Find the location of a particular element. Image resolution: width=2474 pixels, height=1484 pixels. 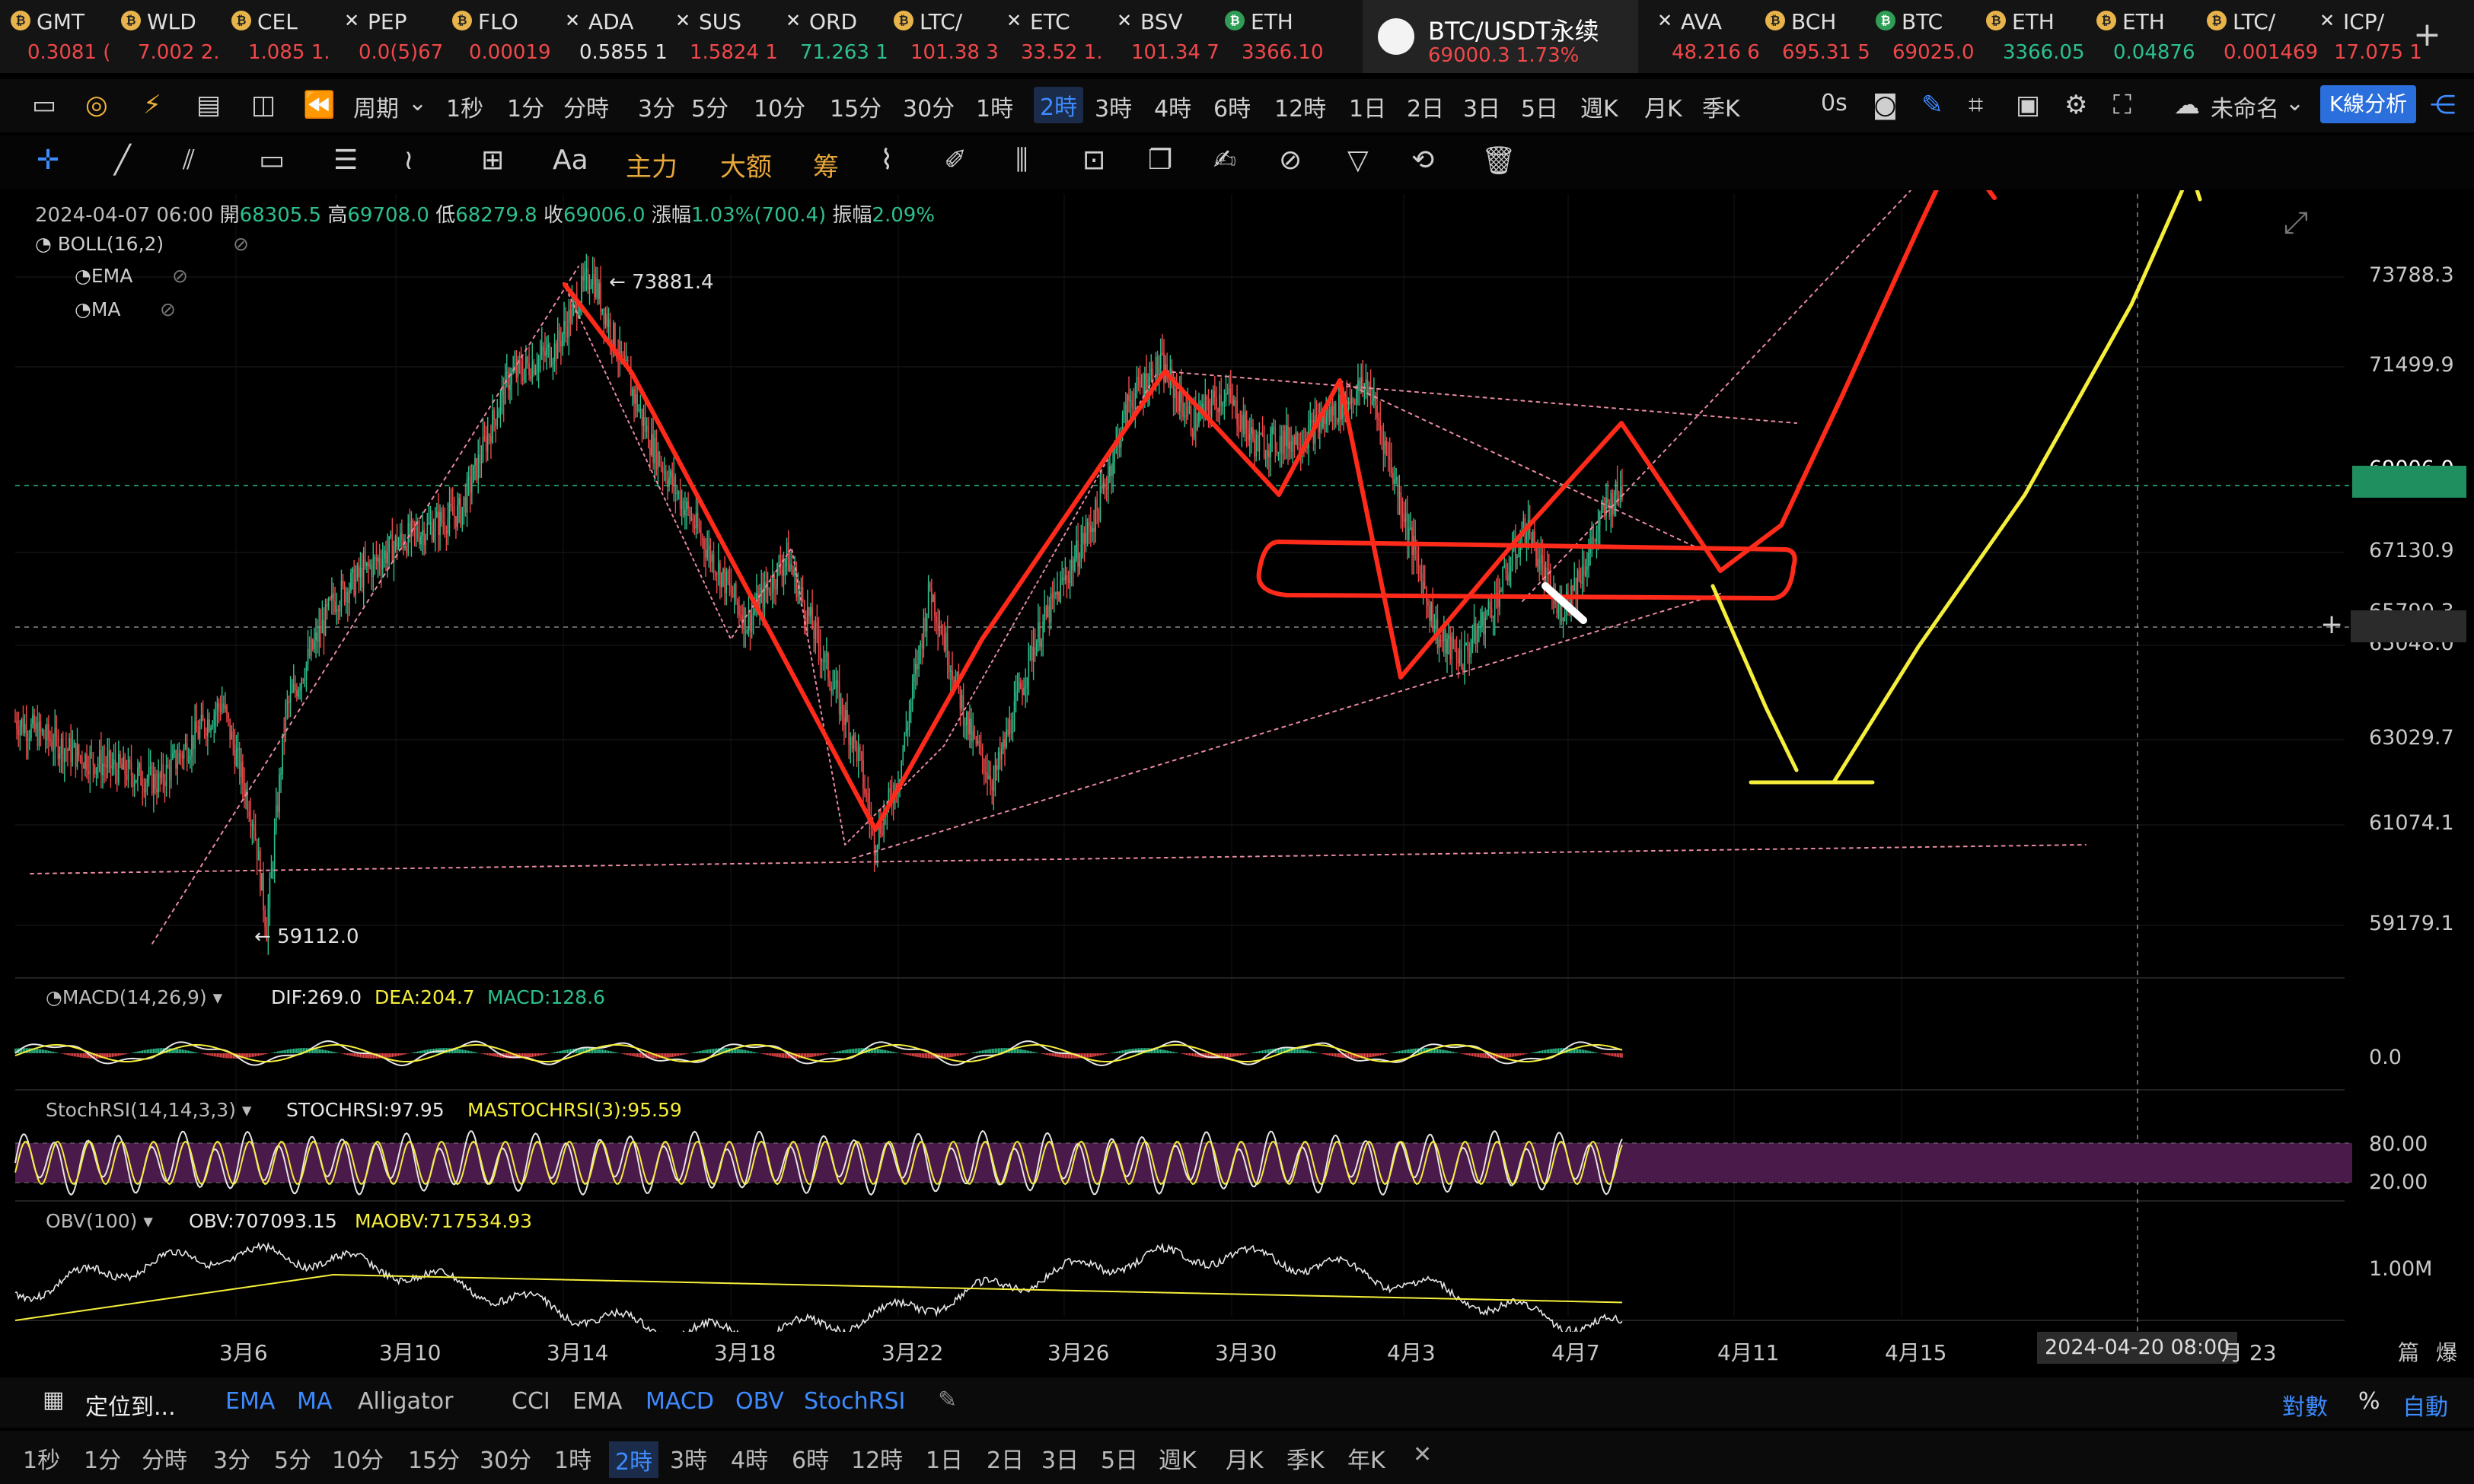

replay-back-icon: ⏪ is located at coordinates (319, 105).